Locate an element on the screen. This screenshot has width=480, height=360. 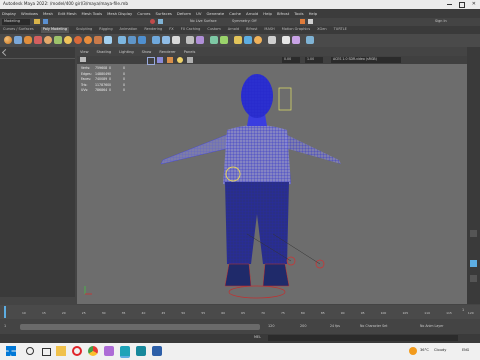
menu-item: Display is located at coordinates (9, 13).